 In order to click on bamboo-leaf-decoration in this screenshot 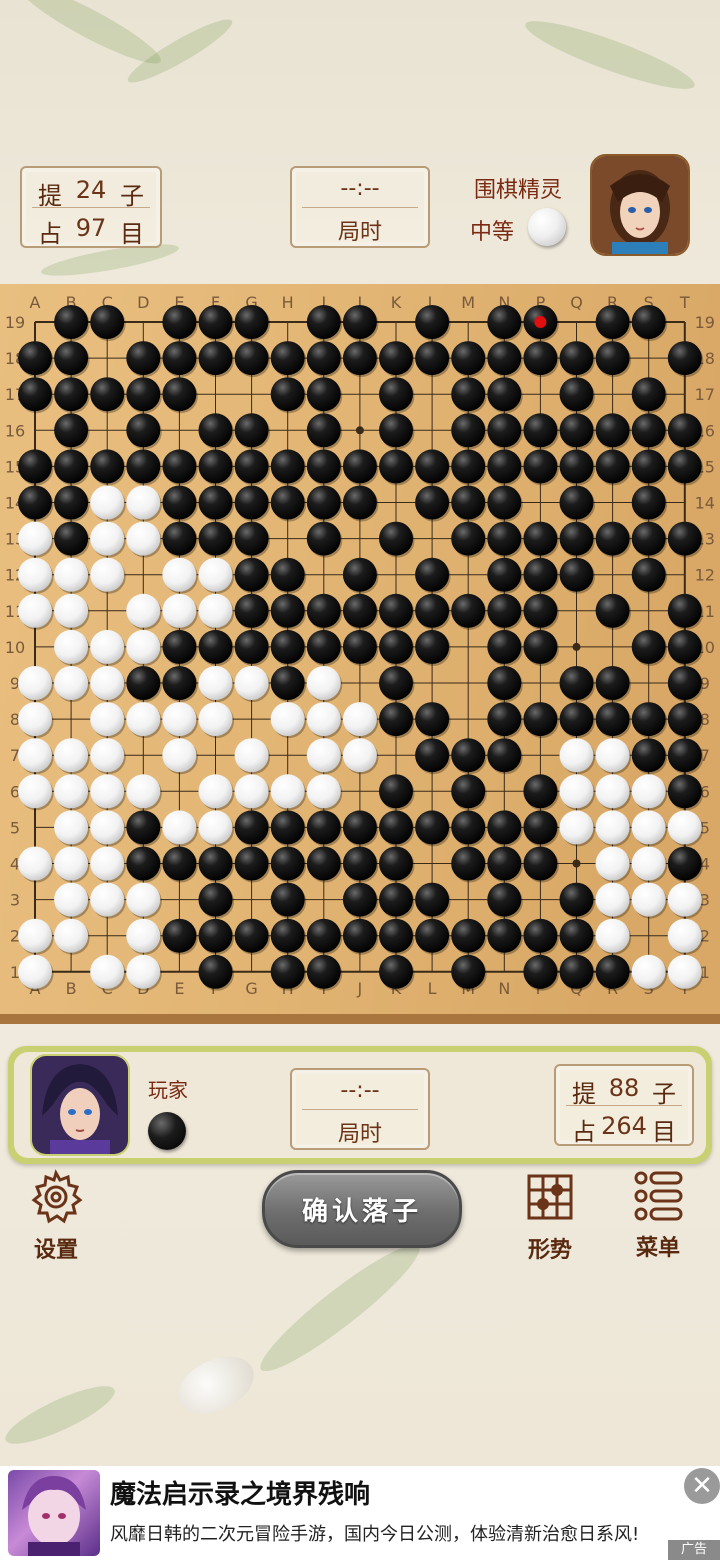, I will do `click(610, 55)`.